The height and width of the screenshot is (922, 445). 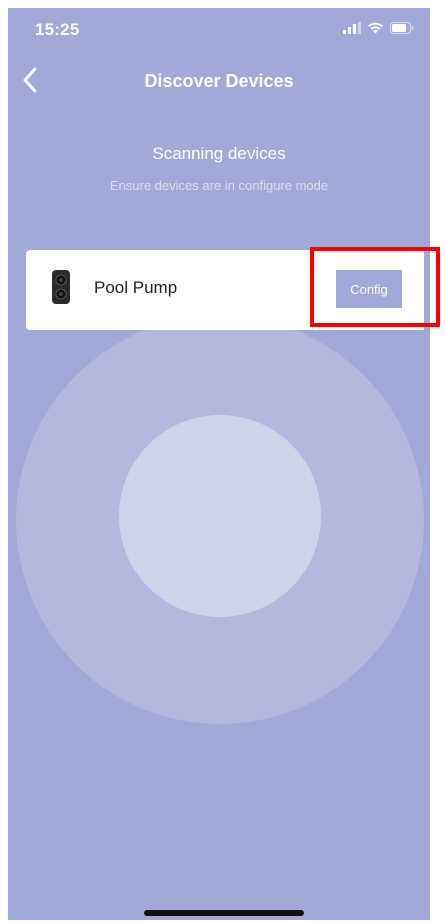 I want to click on status-bar: 15:25, so click(x=219, y=30).